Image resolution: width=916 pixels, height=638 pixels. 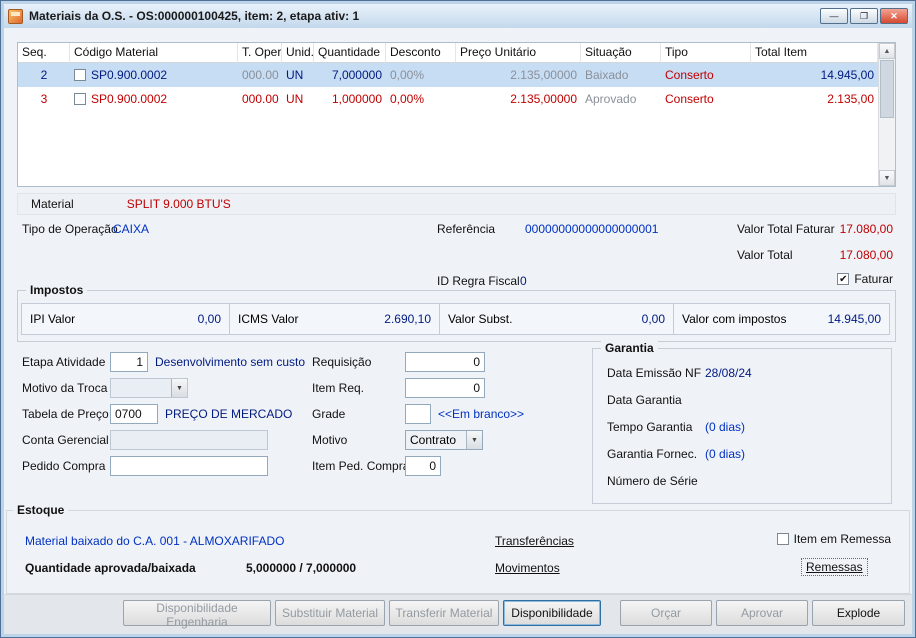 I want to click on motivo-troca-label: Motivo da Troca, so click(x=65, y=388).